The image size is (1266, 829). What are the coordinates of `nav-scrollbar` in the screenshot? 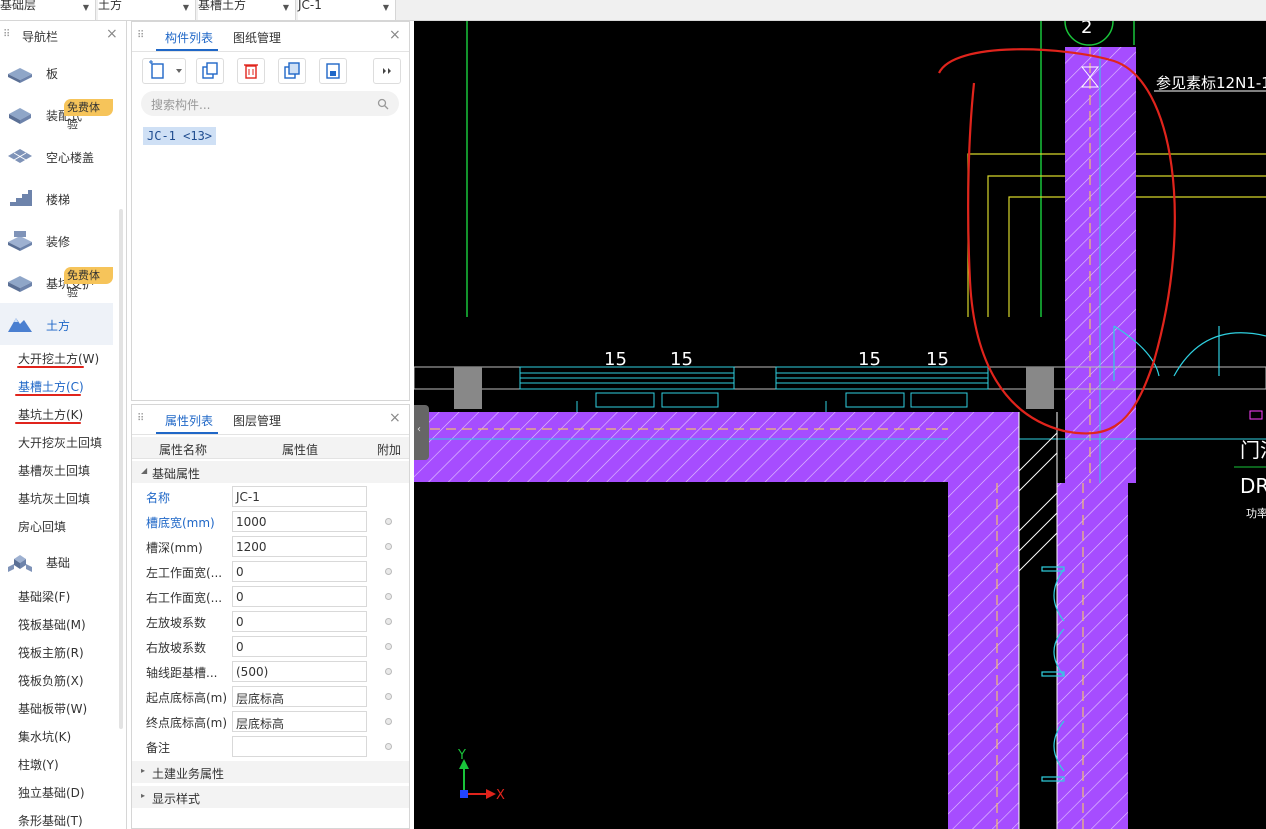 It's located at (121, 469).